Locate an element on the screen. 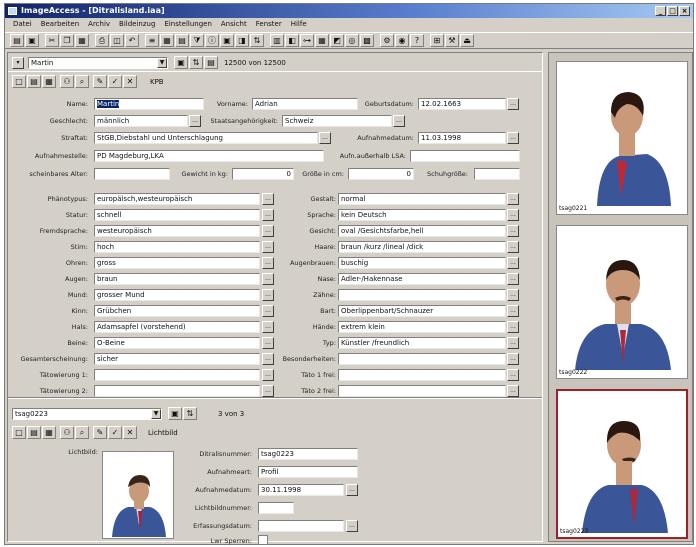  erfassungsdatum-field is located at coordinates (301, 526).